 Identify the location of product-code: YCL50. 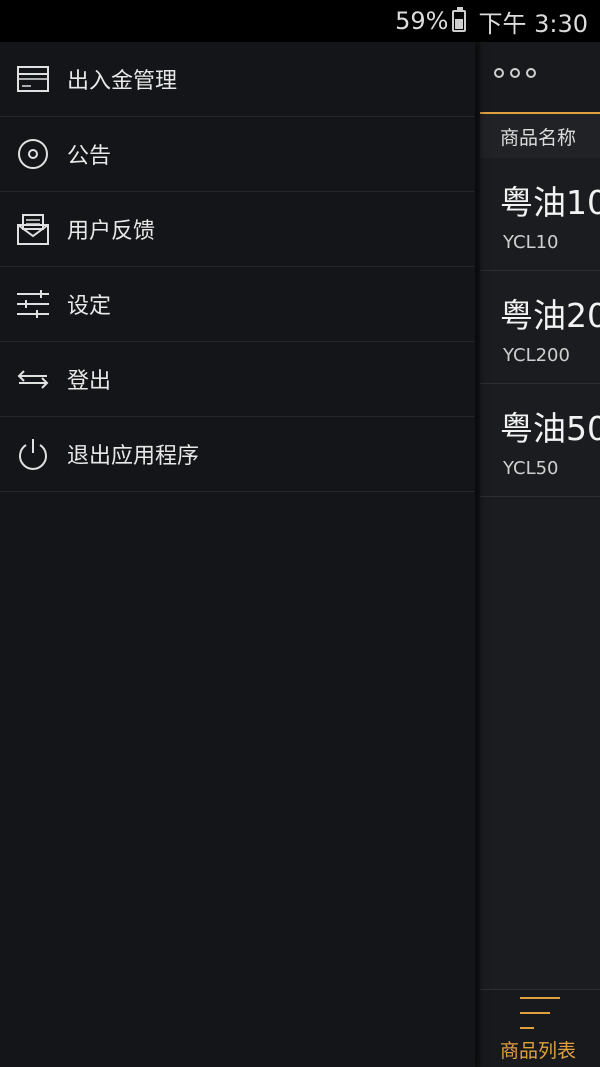
(531, 468).